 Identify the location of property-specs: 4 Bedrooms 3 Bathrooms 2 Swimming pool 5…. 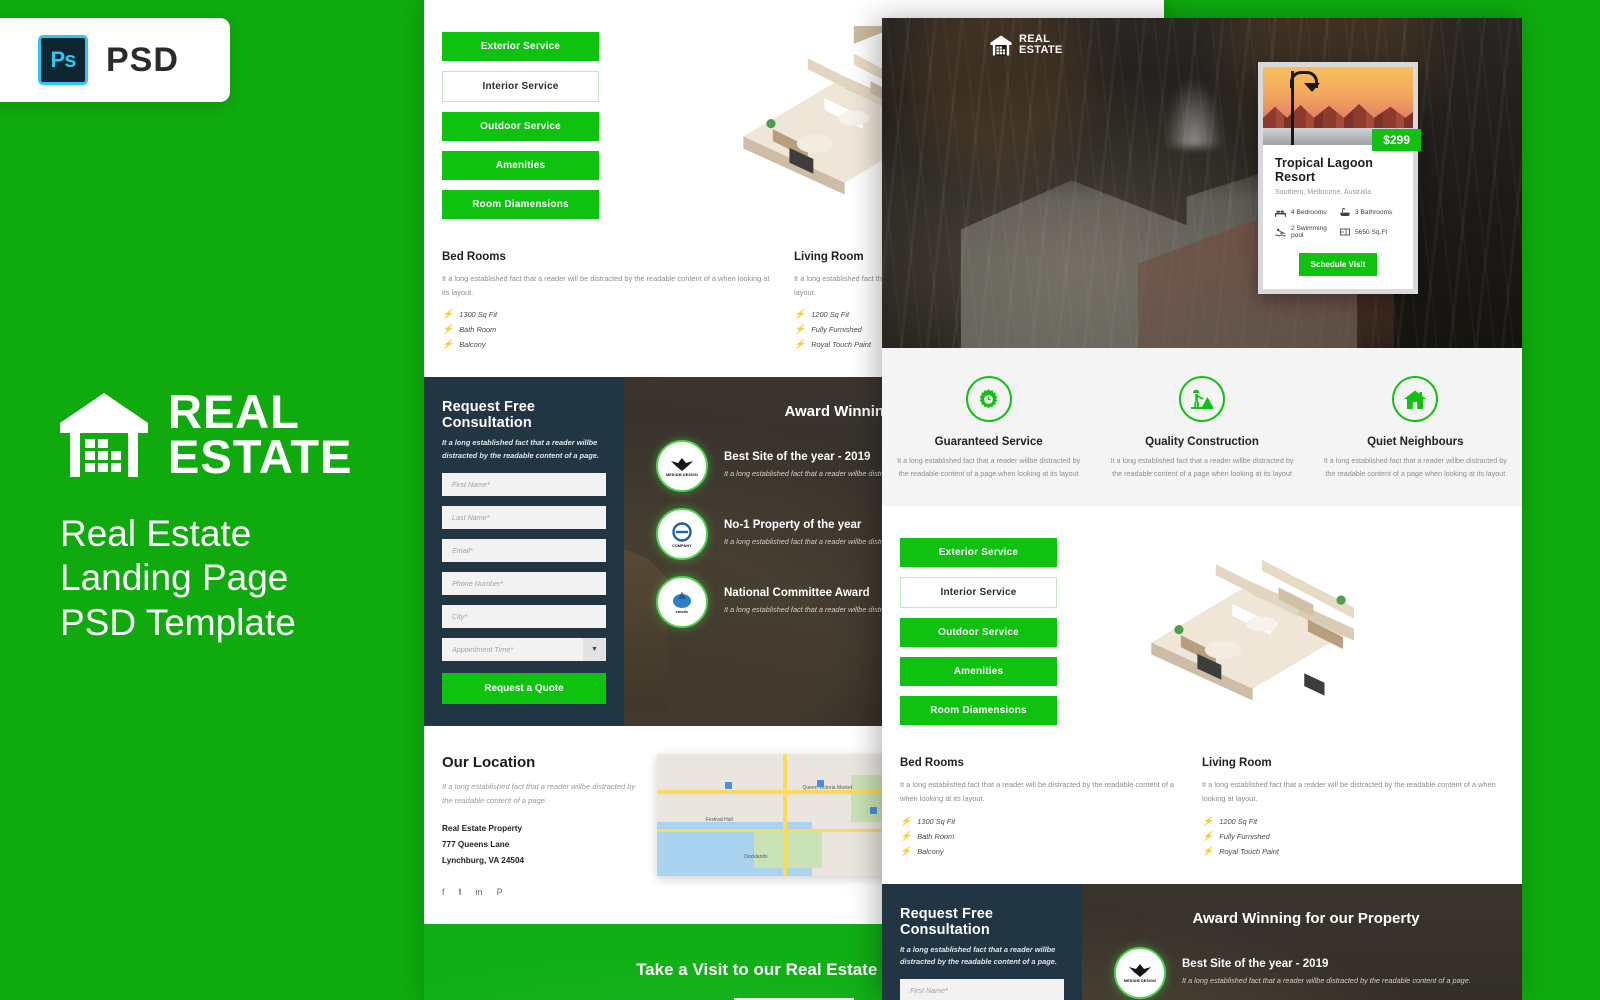
(1338, 223).